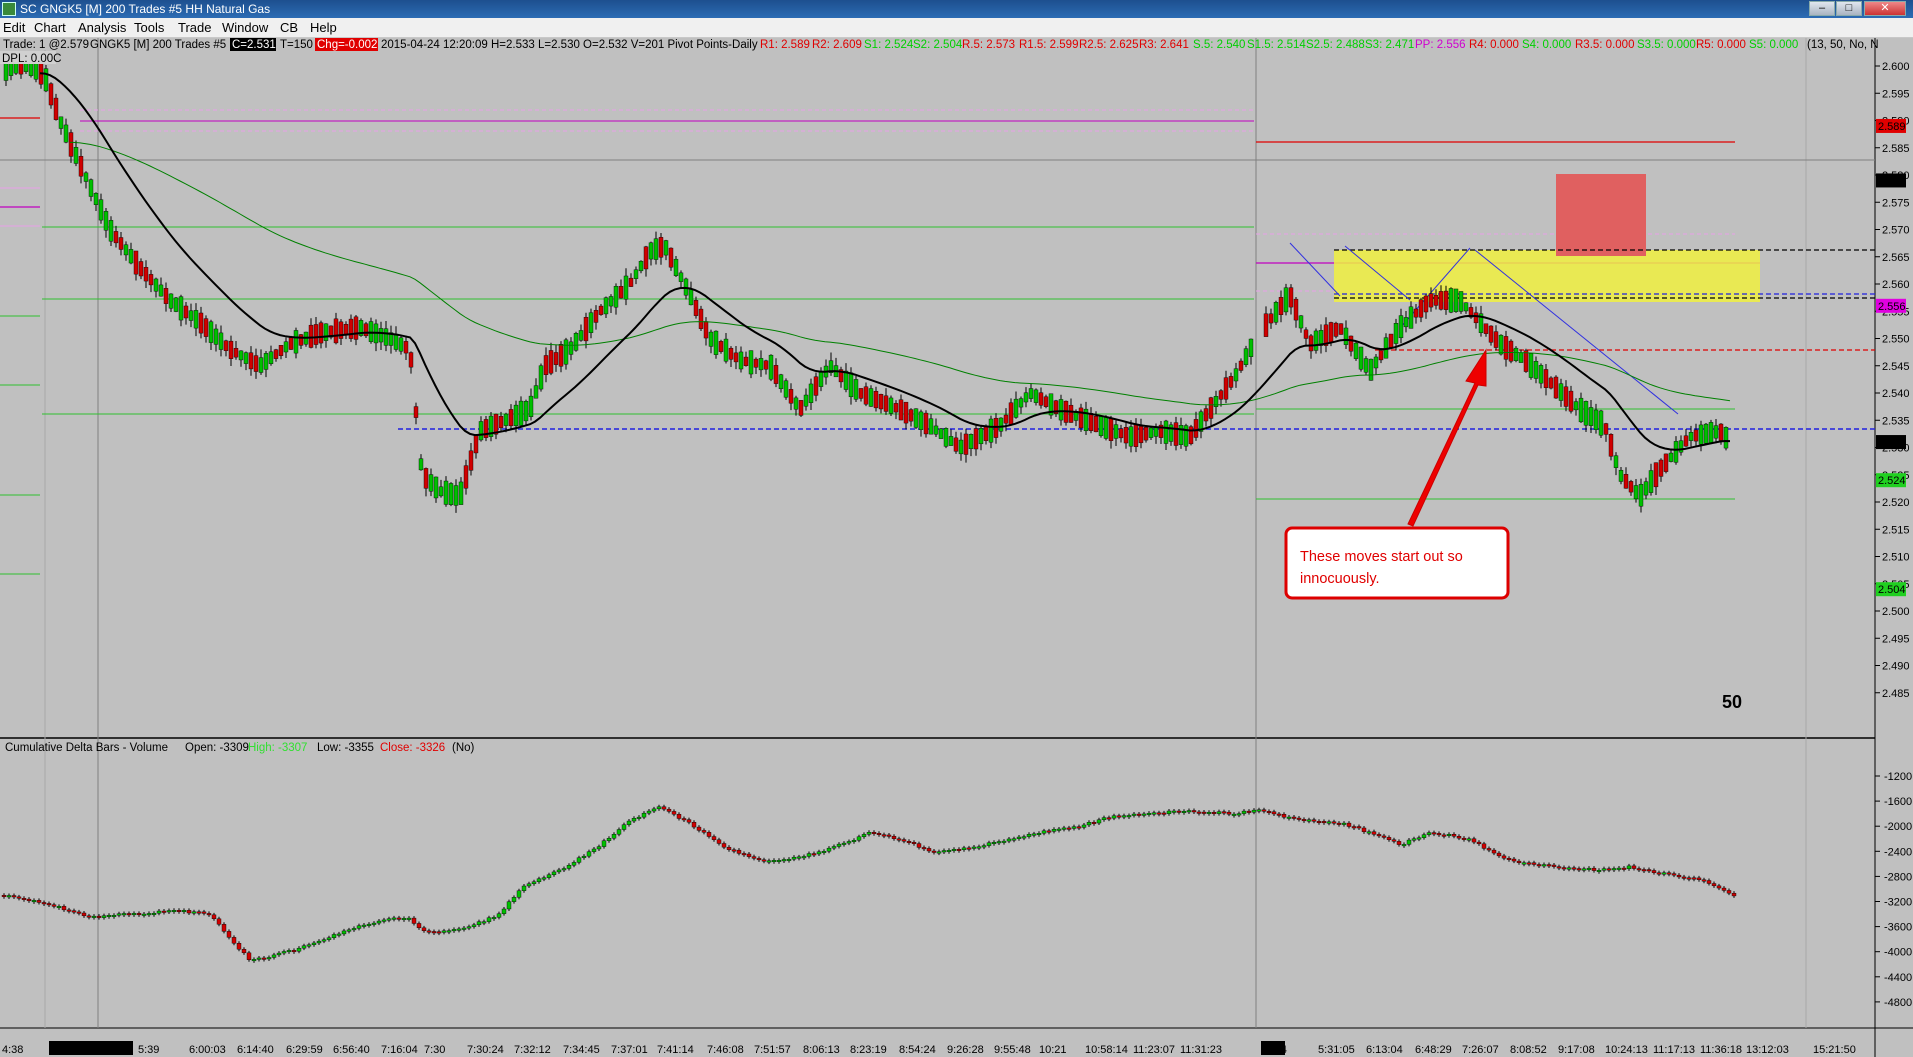 This screenshot has height=1057, width=1913. Describe the element at coordinates (12, 1050) in the screenshot. I see `time-label: 4:38` at that location.